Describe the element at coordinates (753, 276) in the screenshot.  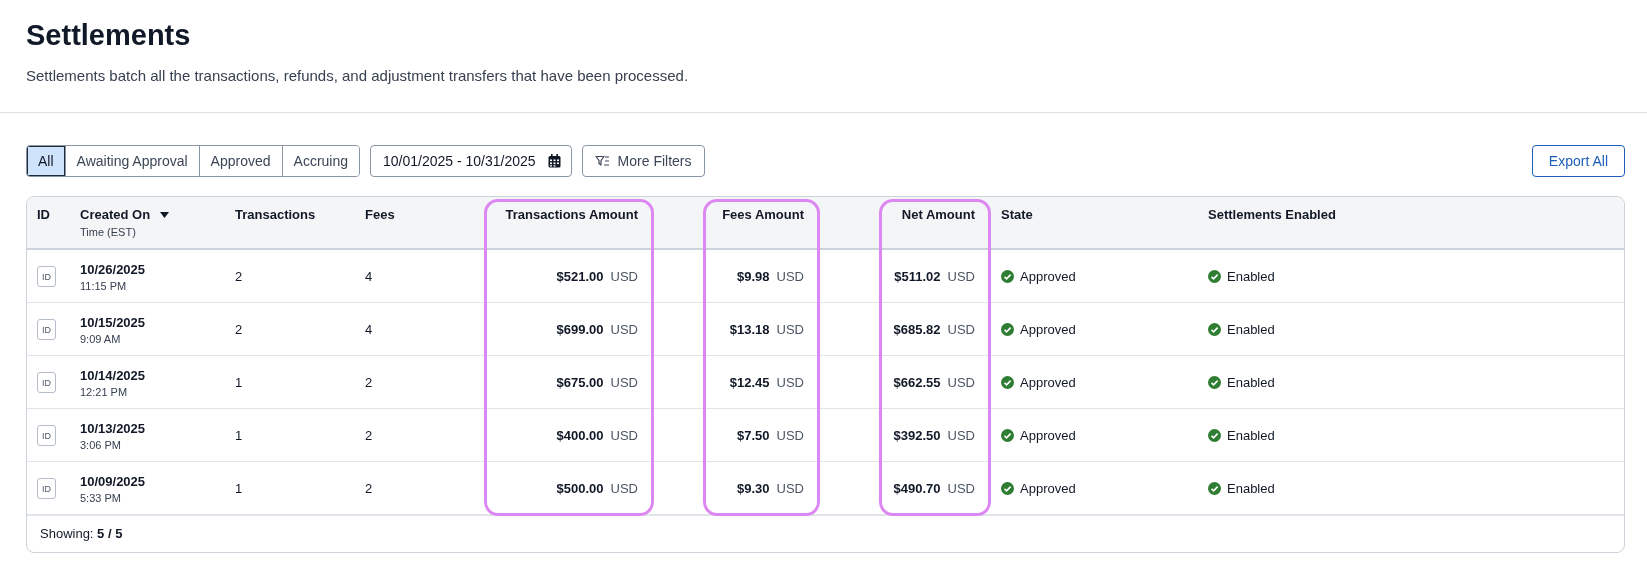
I see `amount-value: $9.98` at that location.